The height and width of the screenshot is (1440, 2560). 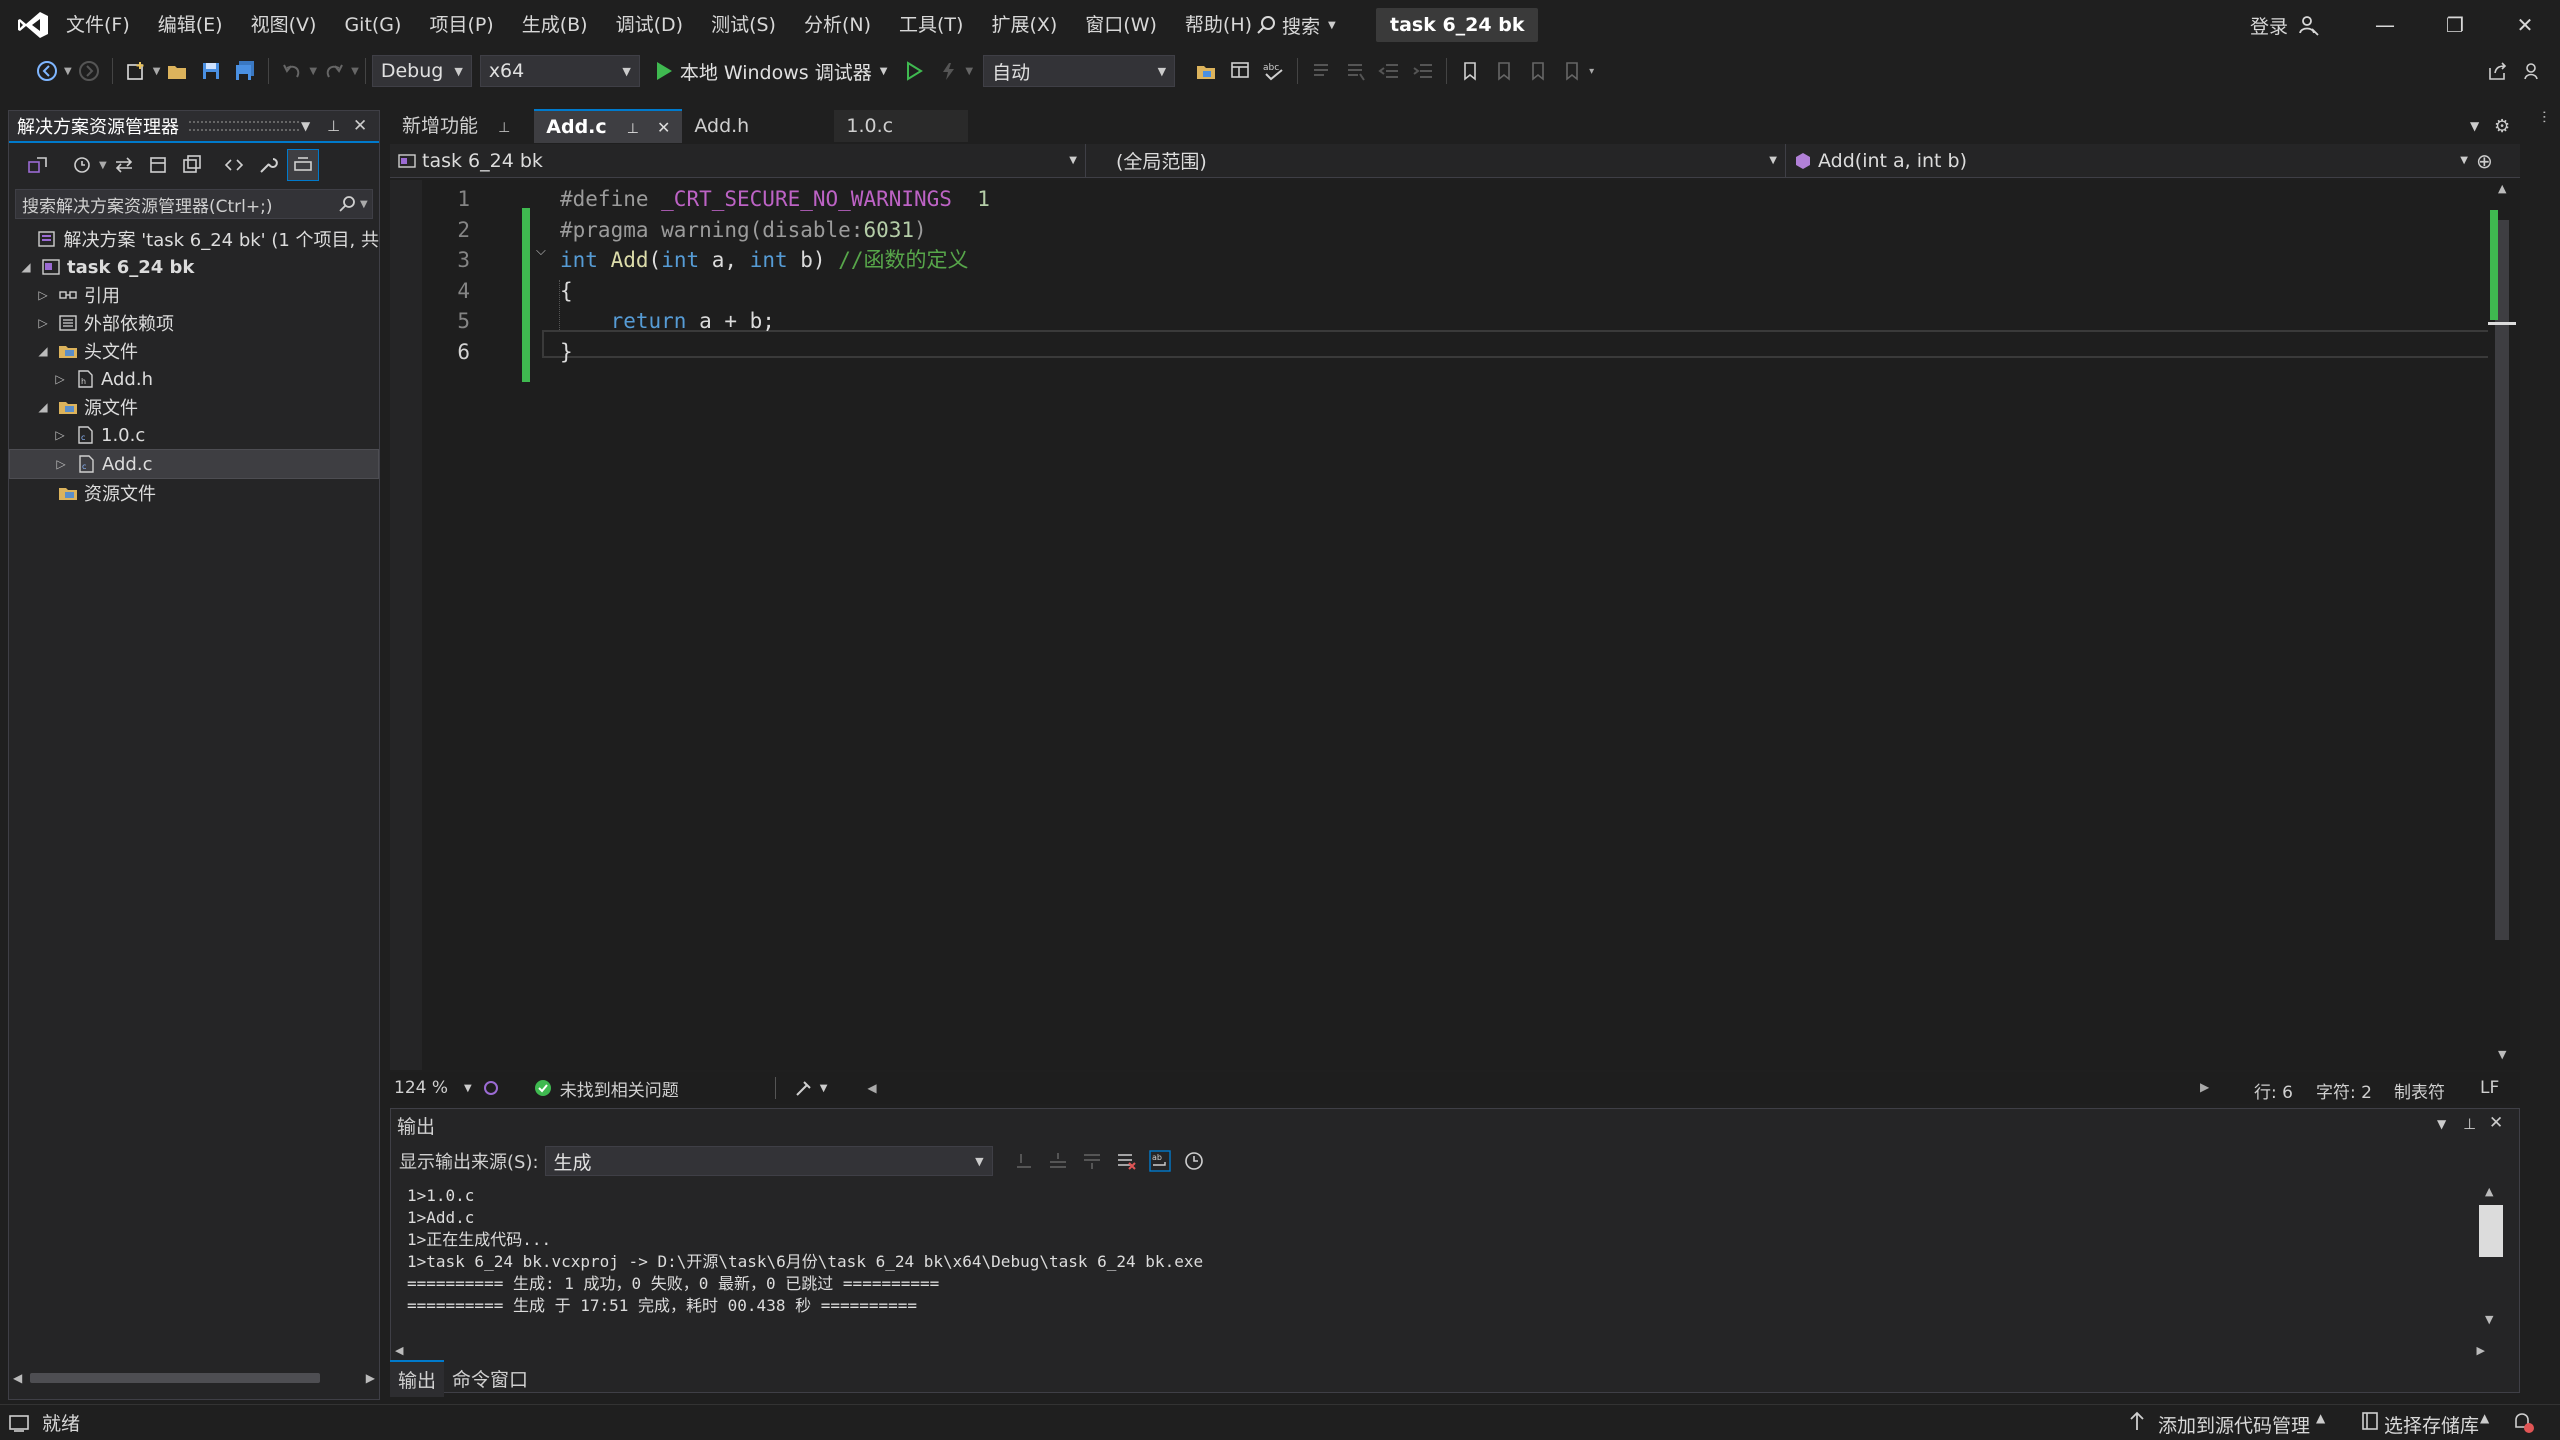 What do you see at coordinates (194, 379) in the screenshot?
I see `tree-item: ▷ h Add.h` at bounding box center [194, 379].